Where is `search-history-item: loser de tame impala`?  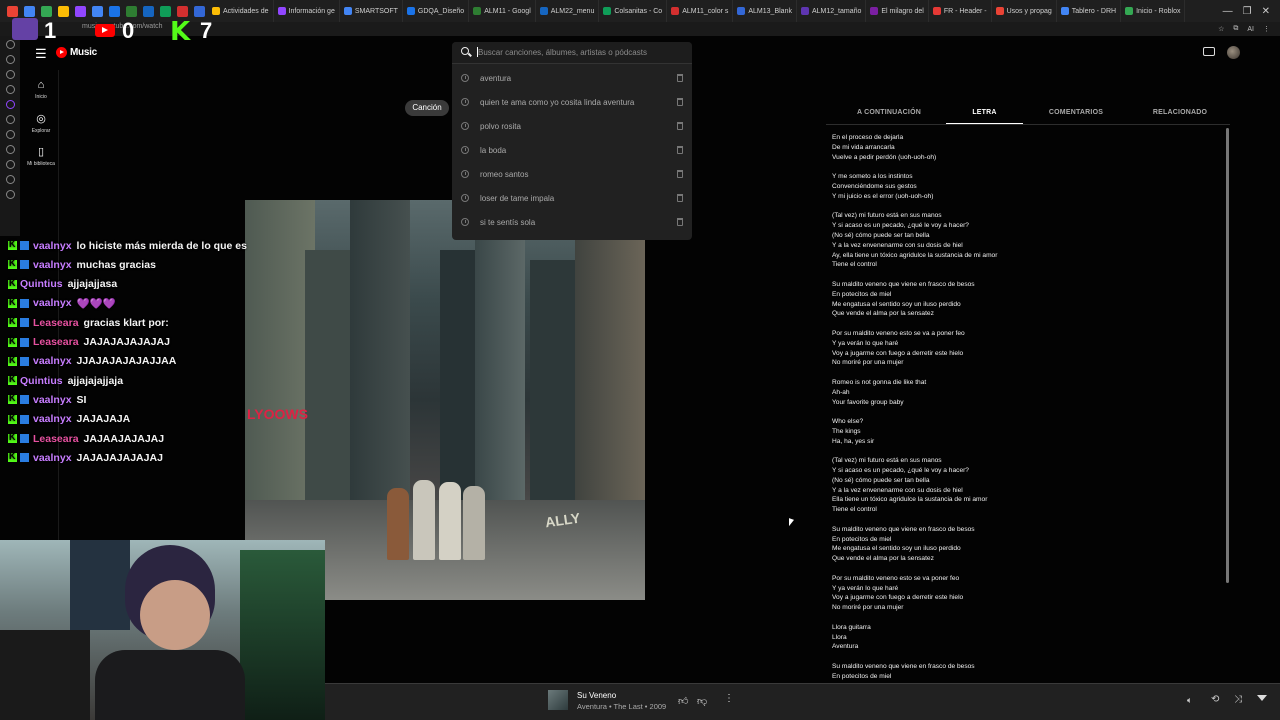 search-history-item: loser de tame impala is located at coordinates (572, 199).